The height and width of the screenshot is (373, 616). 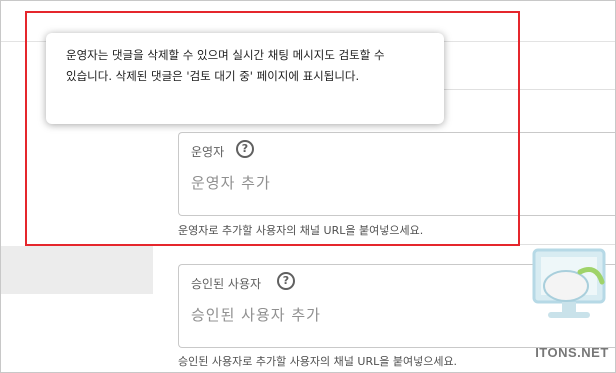 I want to click on moderators-hint: 운영자로 추가할 사용자의 채널 URL을 붙여넣으세요., so click(x=301, y=230).